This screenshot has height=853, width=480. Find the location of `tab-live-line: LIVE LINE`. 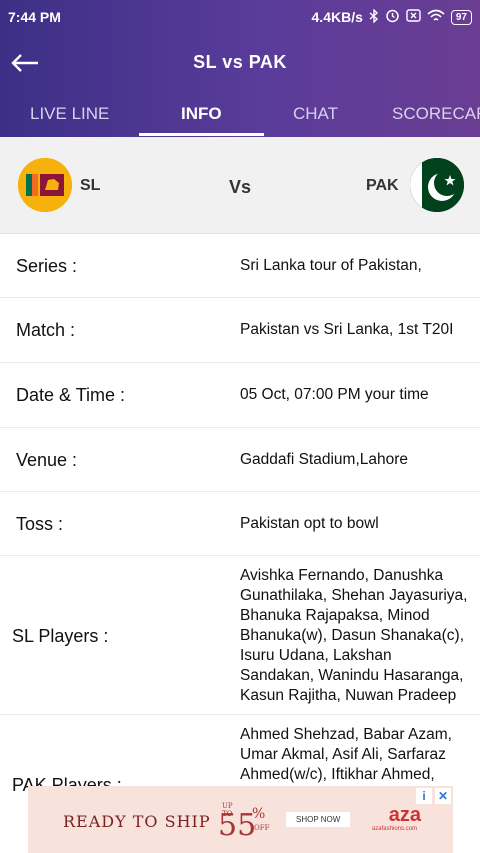

tab-live-line: LIVE LINE is located at coordinates (69, 114).